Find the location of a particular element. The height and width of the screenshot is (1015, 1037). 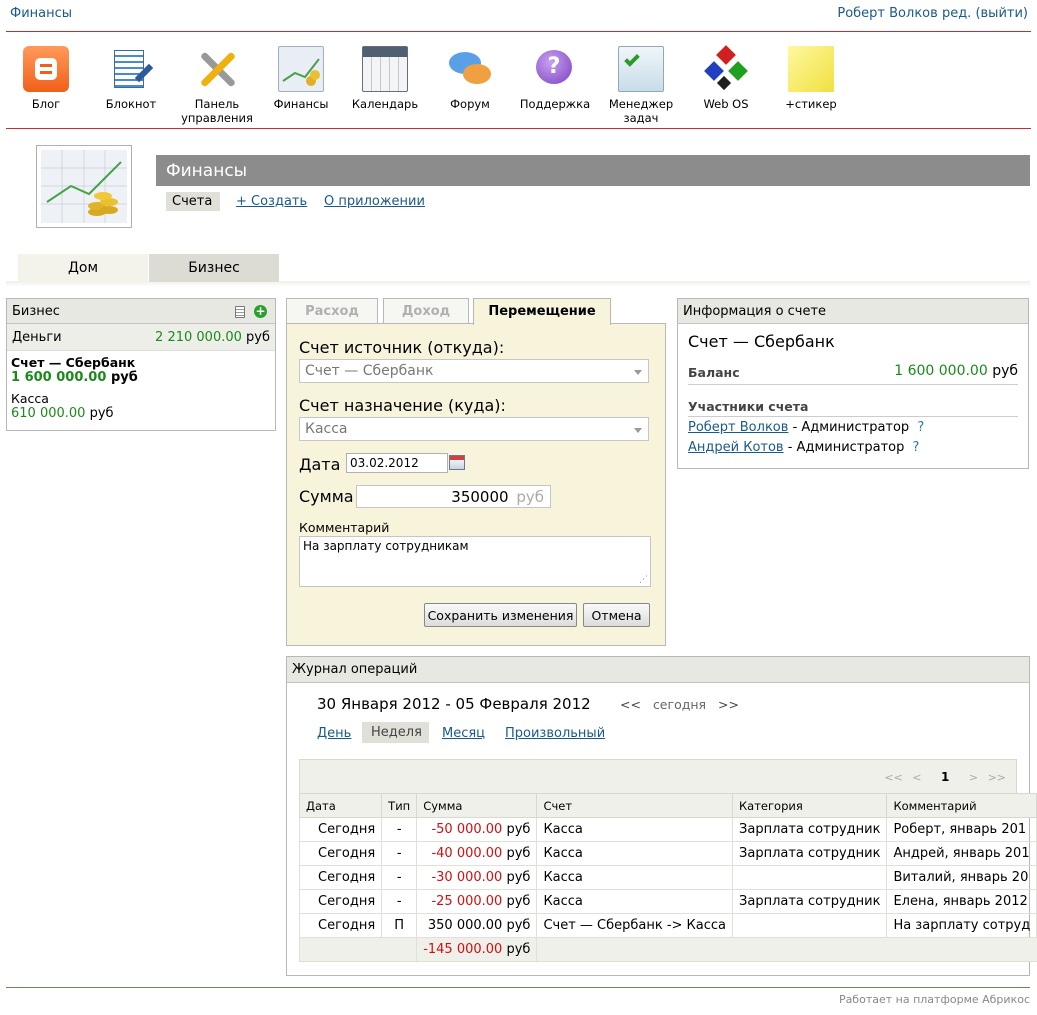

tab-business: Бизнес is located at coordinates (214, 268).